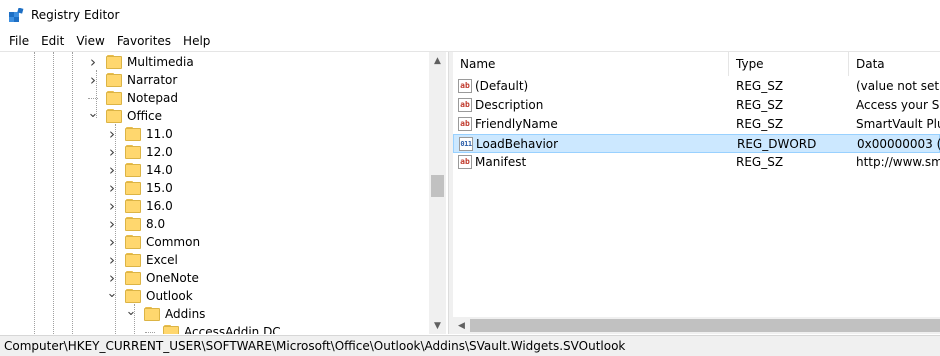 Image resolution: width=940 pixels, height=356 pixels. I want to click on tree-item: › 12.0, so click(140, 152).